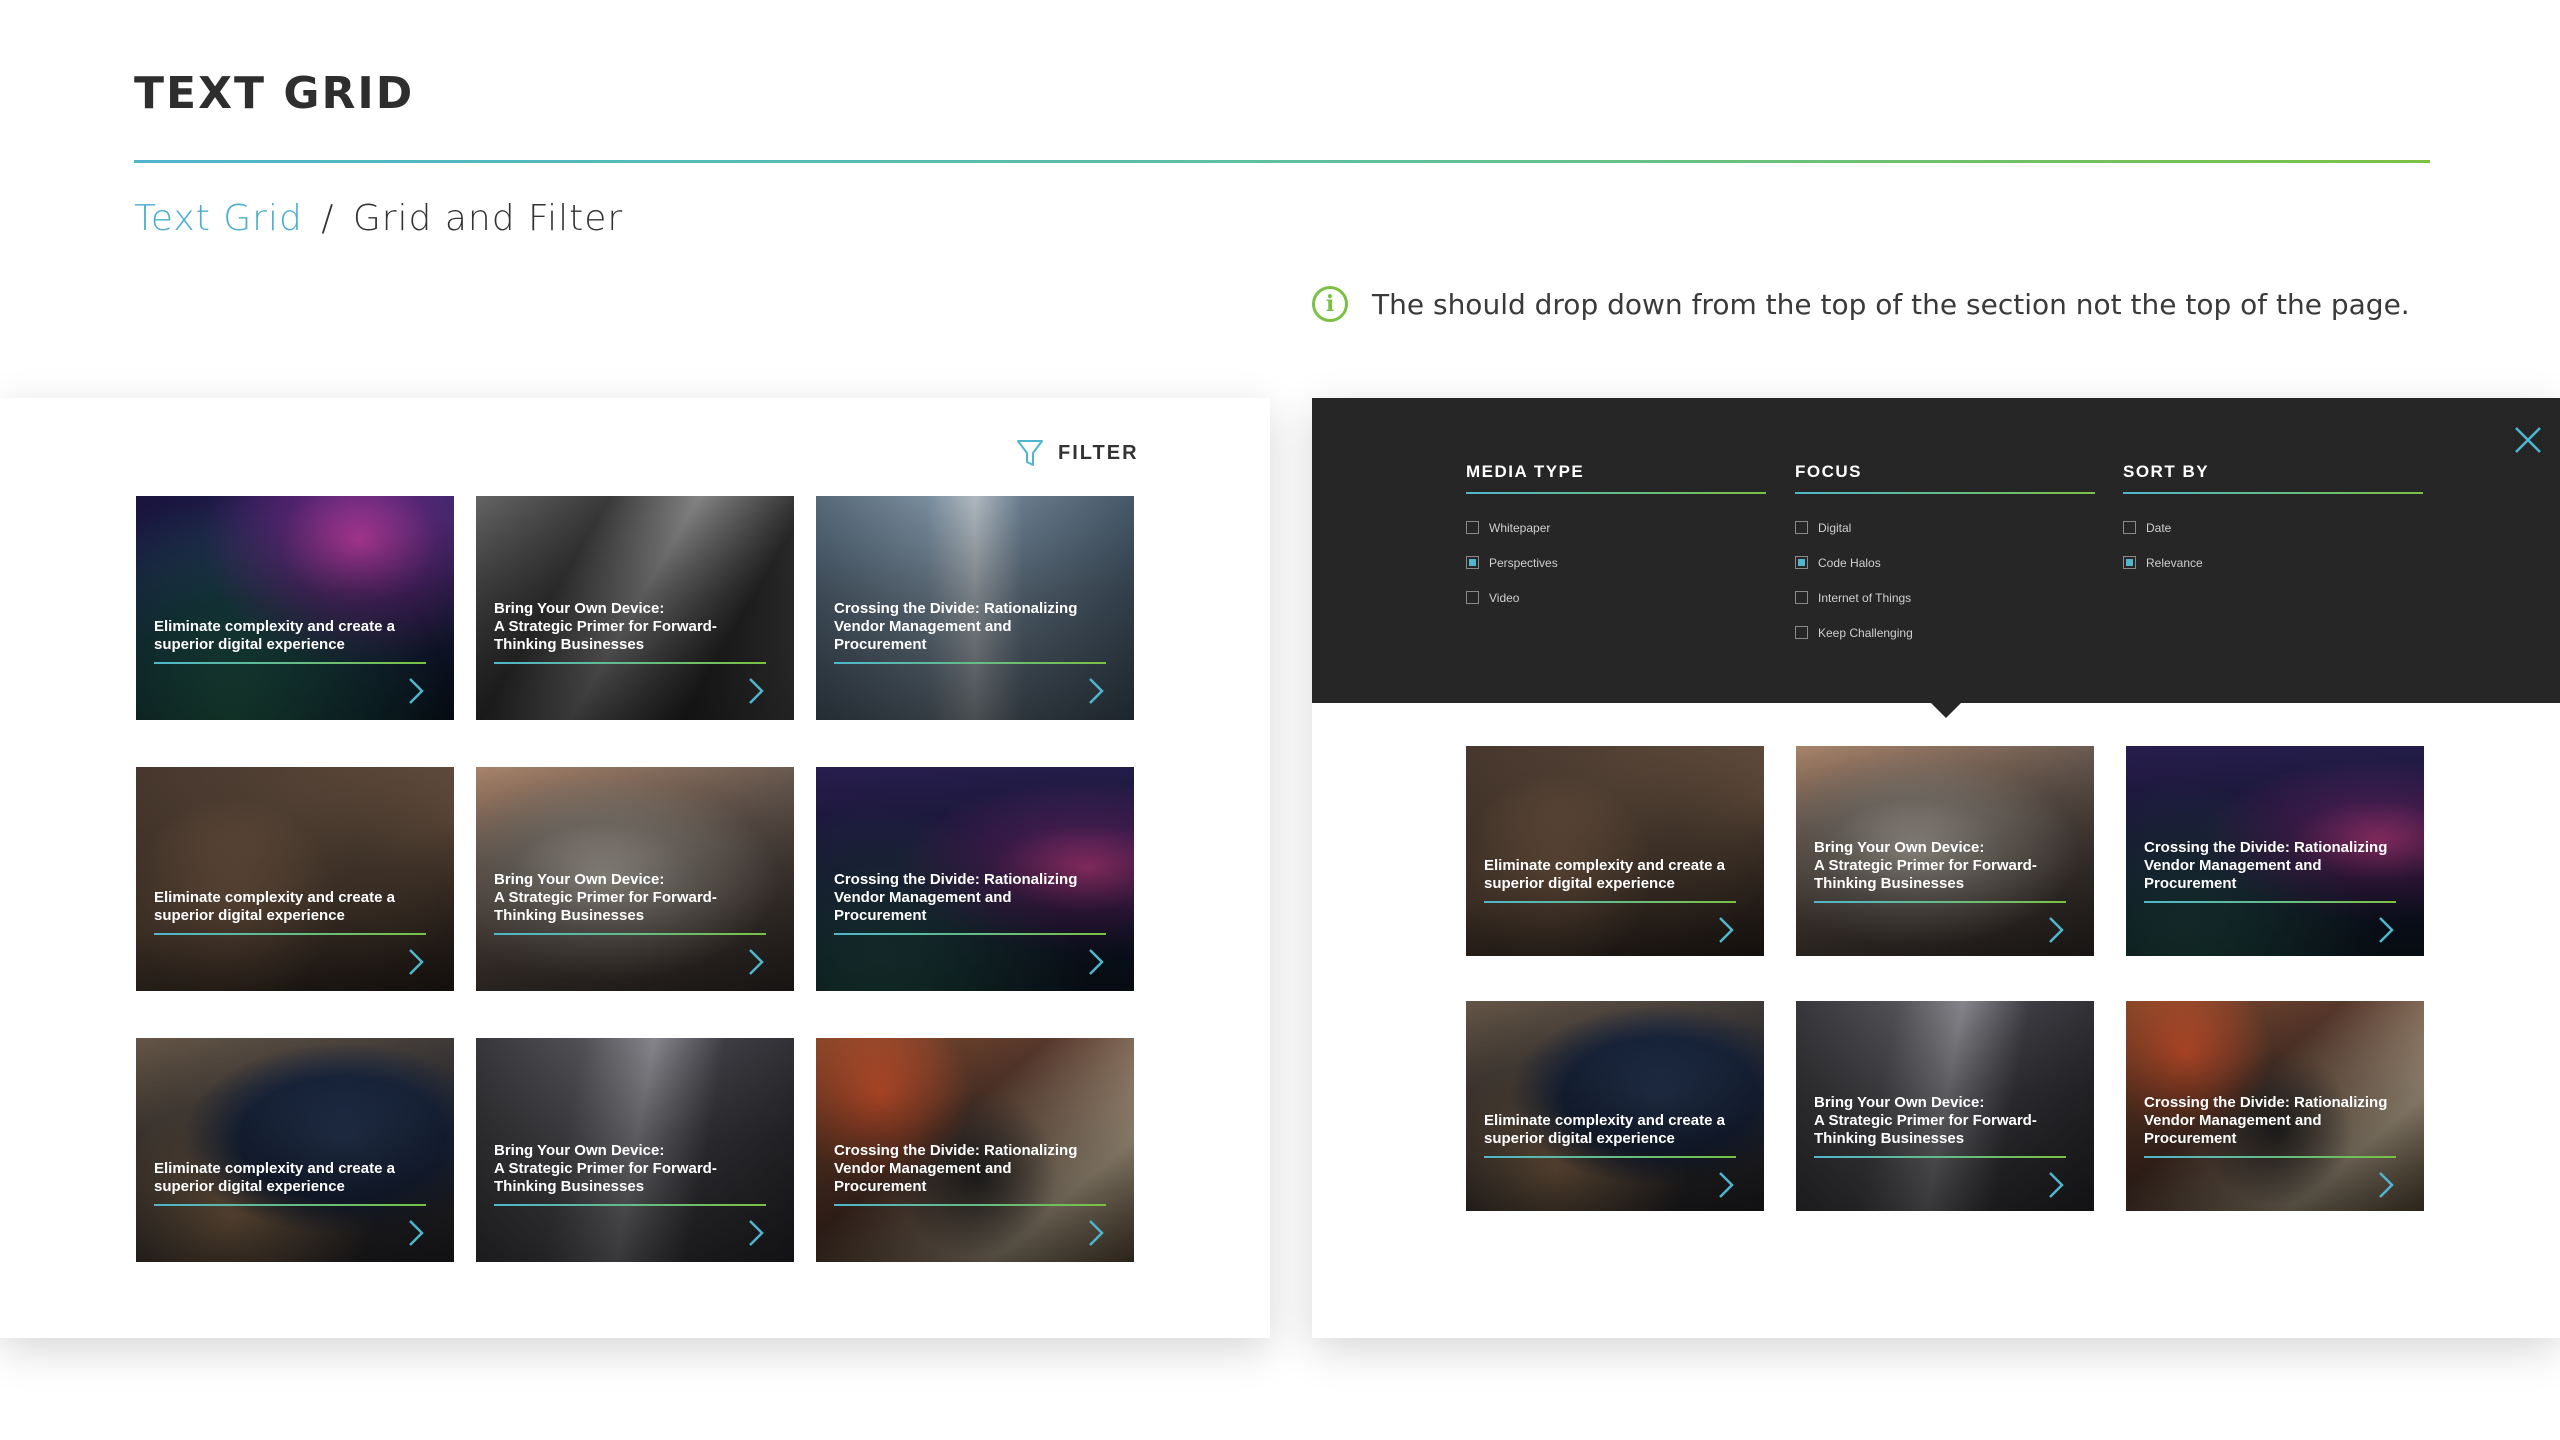 This screenshot has height=1440, width=2560. Describe the element at coordinates (1504, 597) in the screenshot. I see `filter-option-label: Video` at that location.